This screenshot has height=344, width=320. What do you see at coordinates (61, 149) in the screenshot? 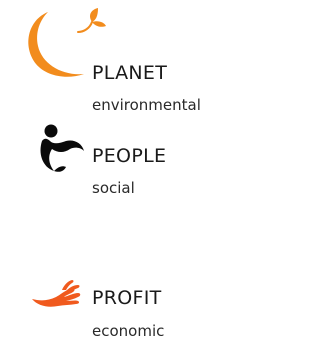
I see `person-figure-icon` at bounding box center [61, 149].